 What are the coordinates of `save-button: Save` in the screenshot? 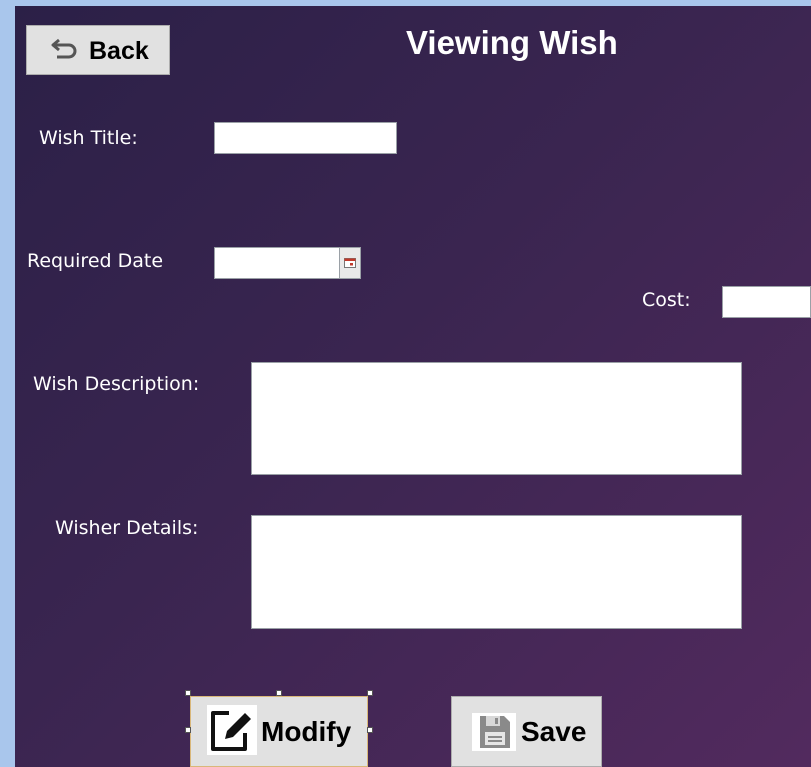 It's located at (526, 731).